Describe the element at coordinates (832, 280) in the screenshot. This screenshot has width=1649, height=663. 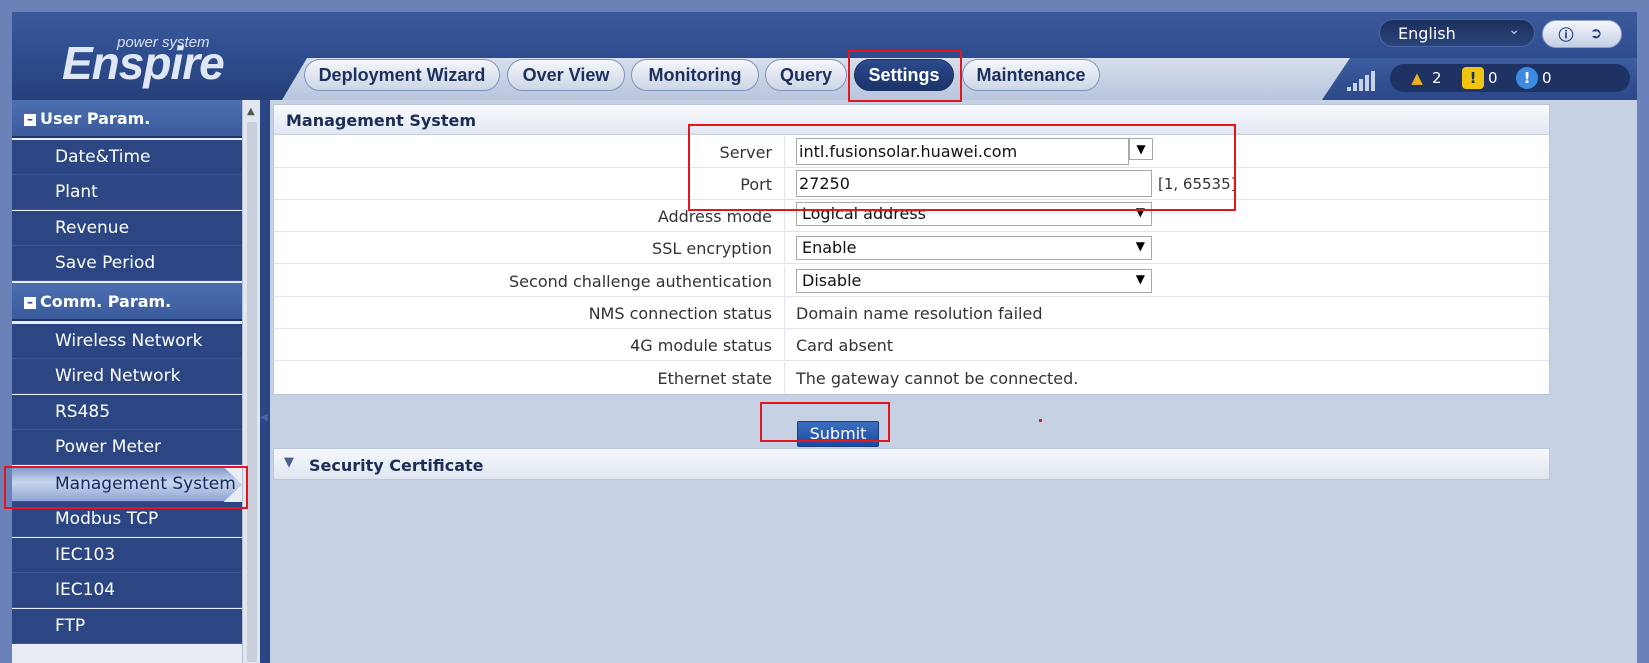
I see `second-auth-value: Disable` at that location.